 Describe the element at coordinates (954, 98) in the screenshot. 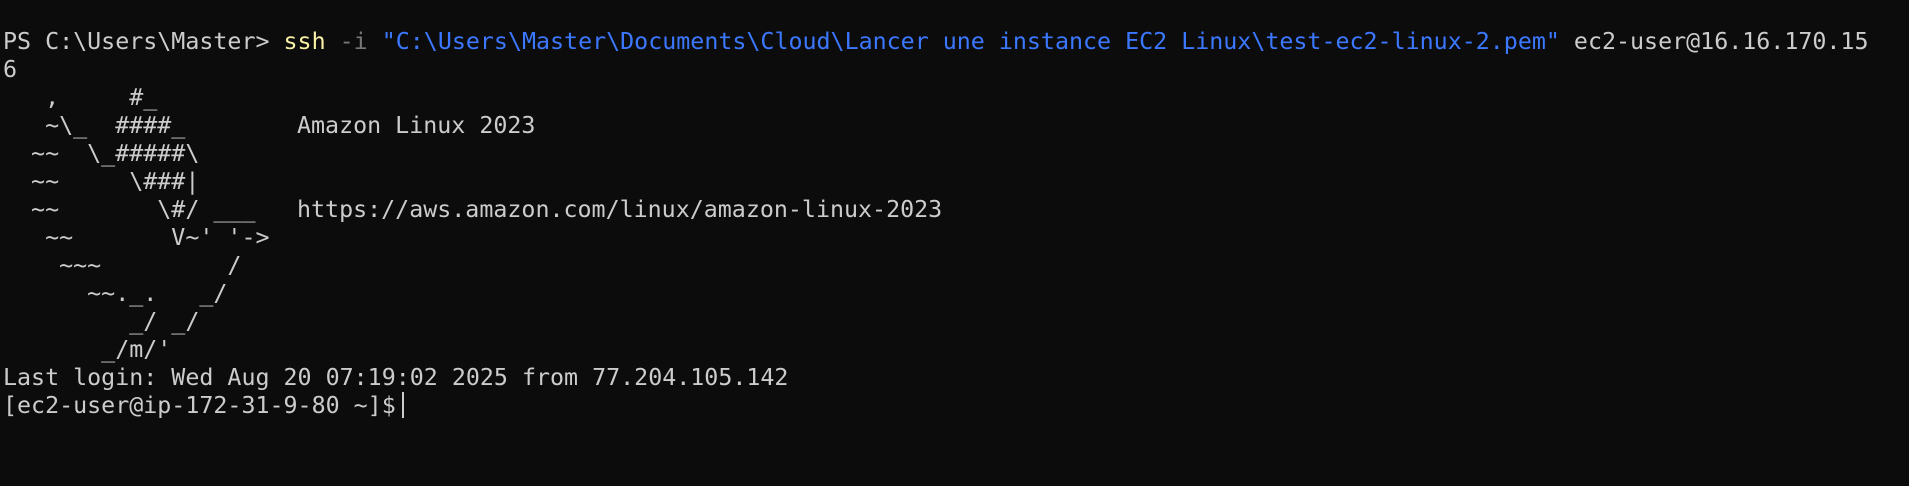

I see `banner-line: , #_` at that location.